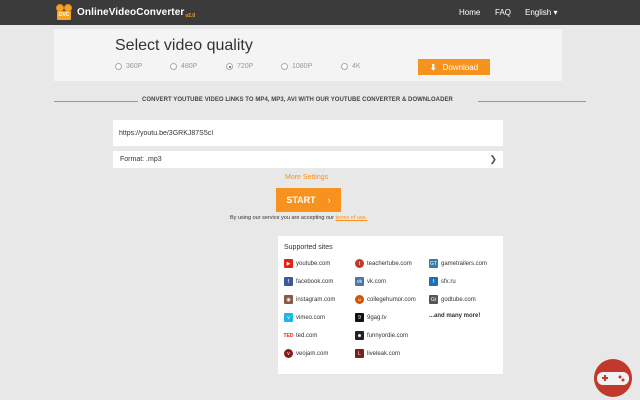  I want to click on format-label: Format: .mp3, so click(141, 159).